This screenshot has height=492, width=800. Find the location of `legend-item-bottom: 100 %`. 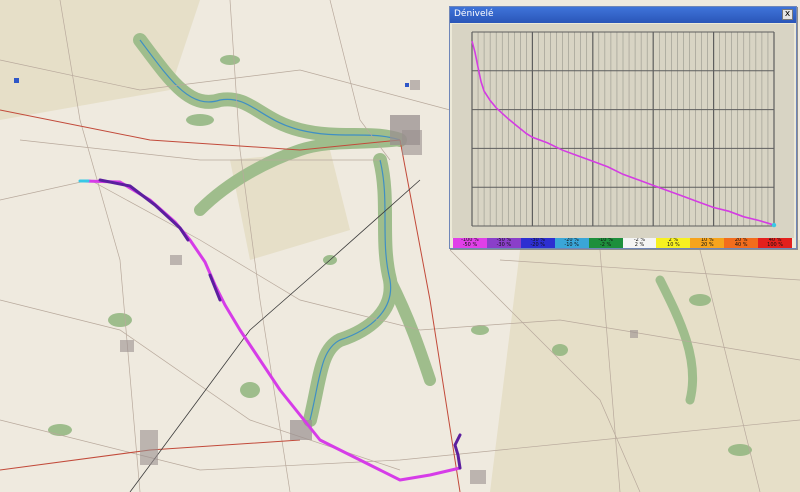

legend-item-bottom: 100 % is located at coordinates (775, 245).